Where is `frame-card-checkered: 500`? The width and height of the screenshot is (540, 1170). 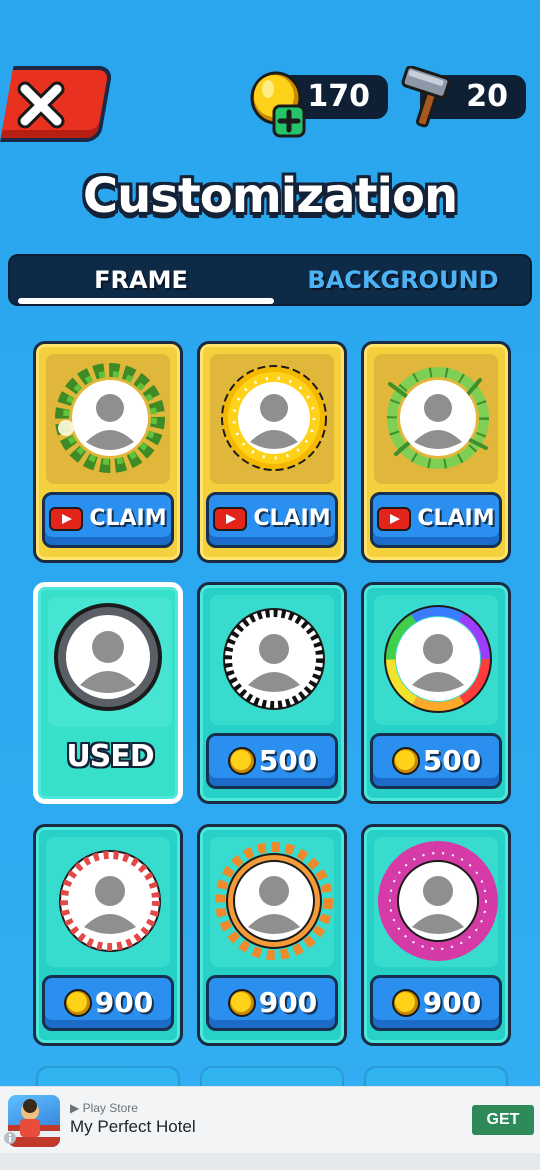 frame-card-checkered: 500 is located at coordinates (272, 693).